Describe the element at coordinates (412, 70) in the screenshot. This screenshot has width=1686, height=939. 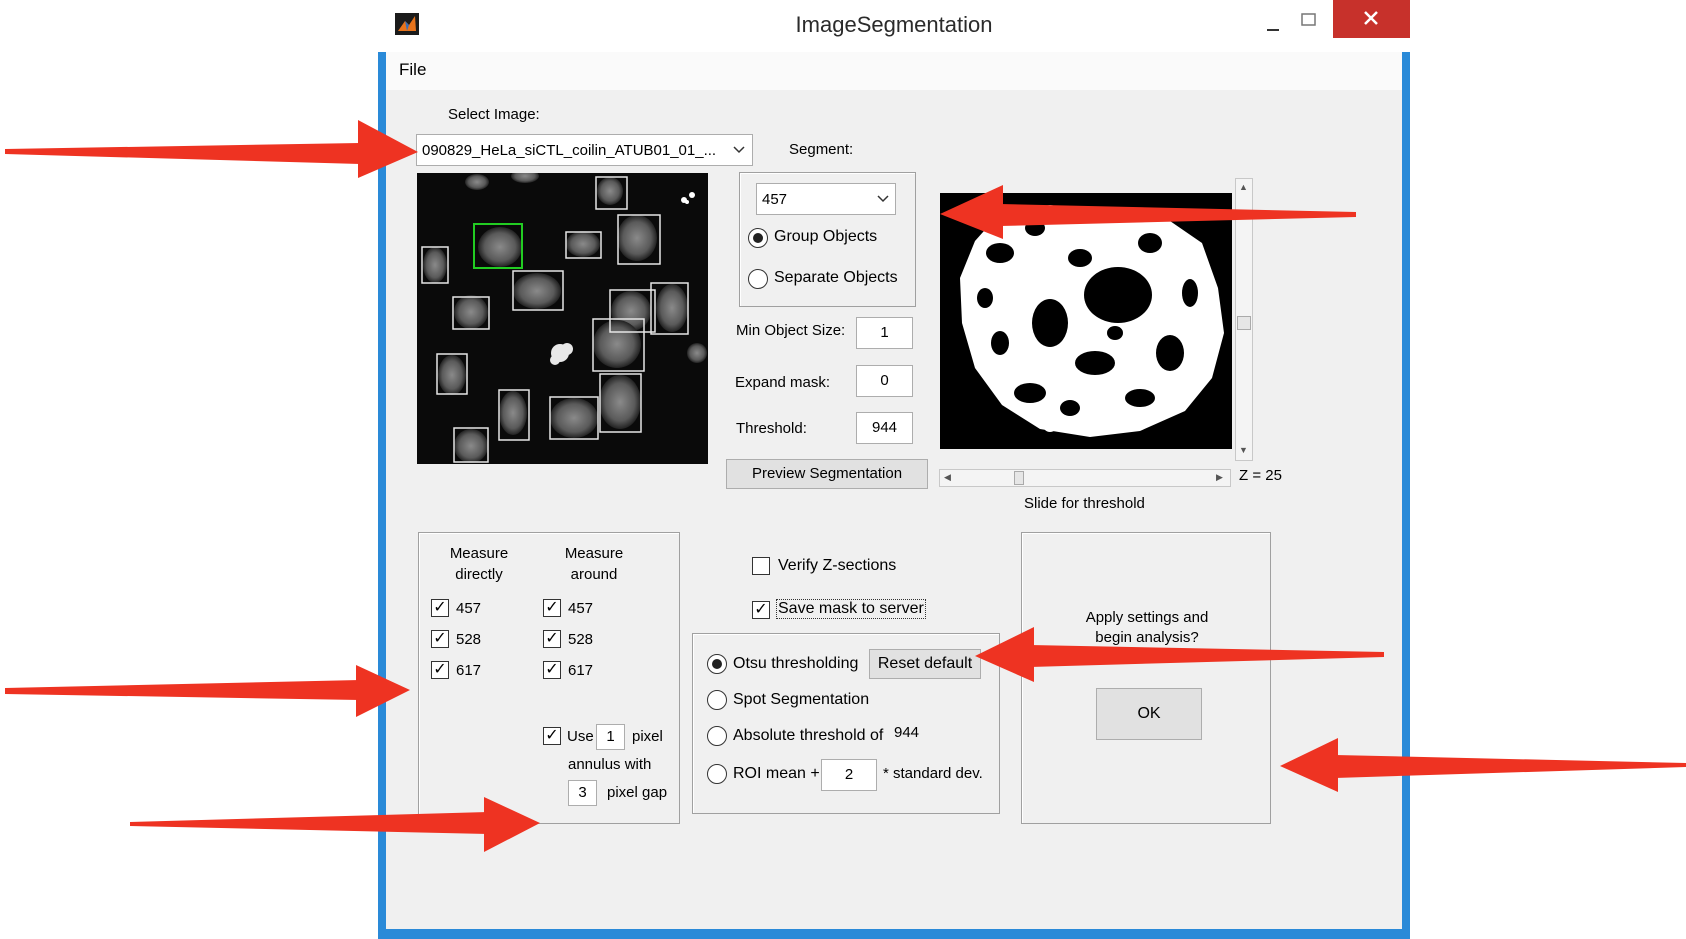
I see `menu-file: File` at that location.